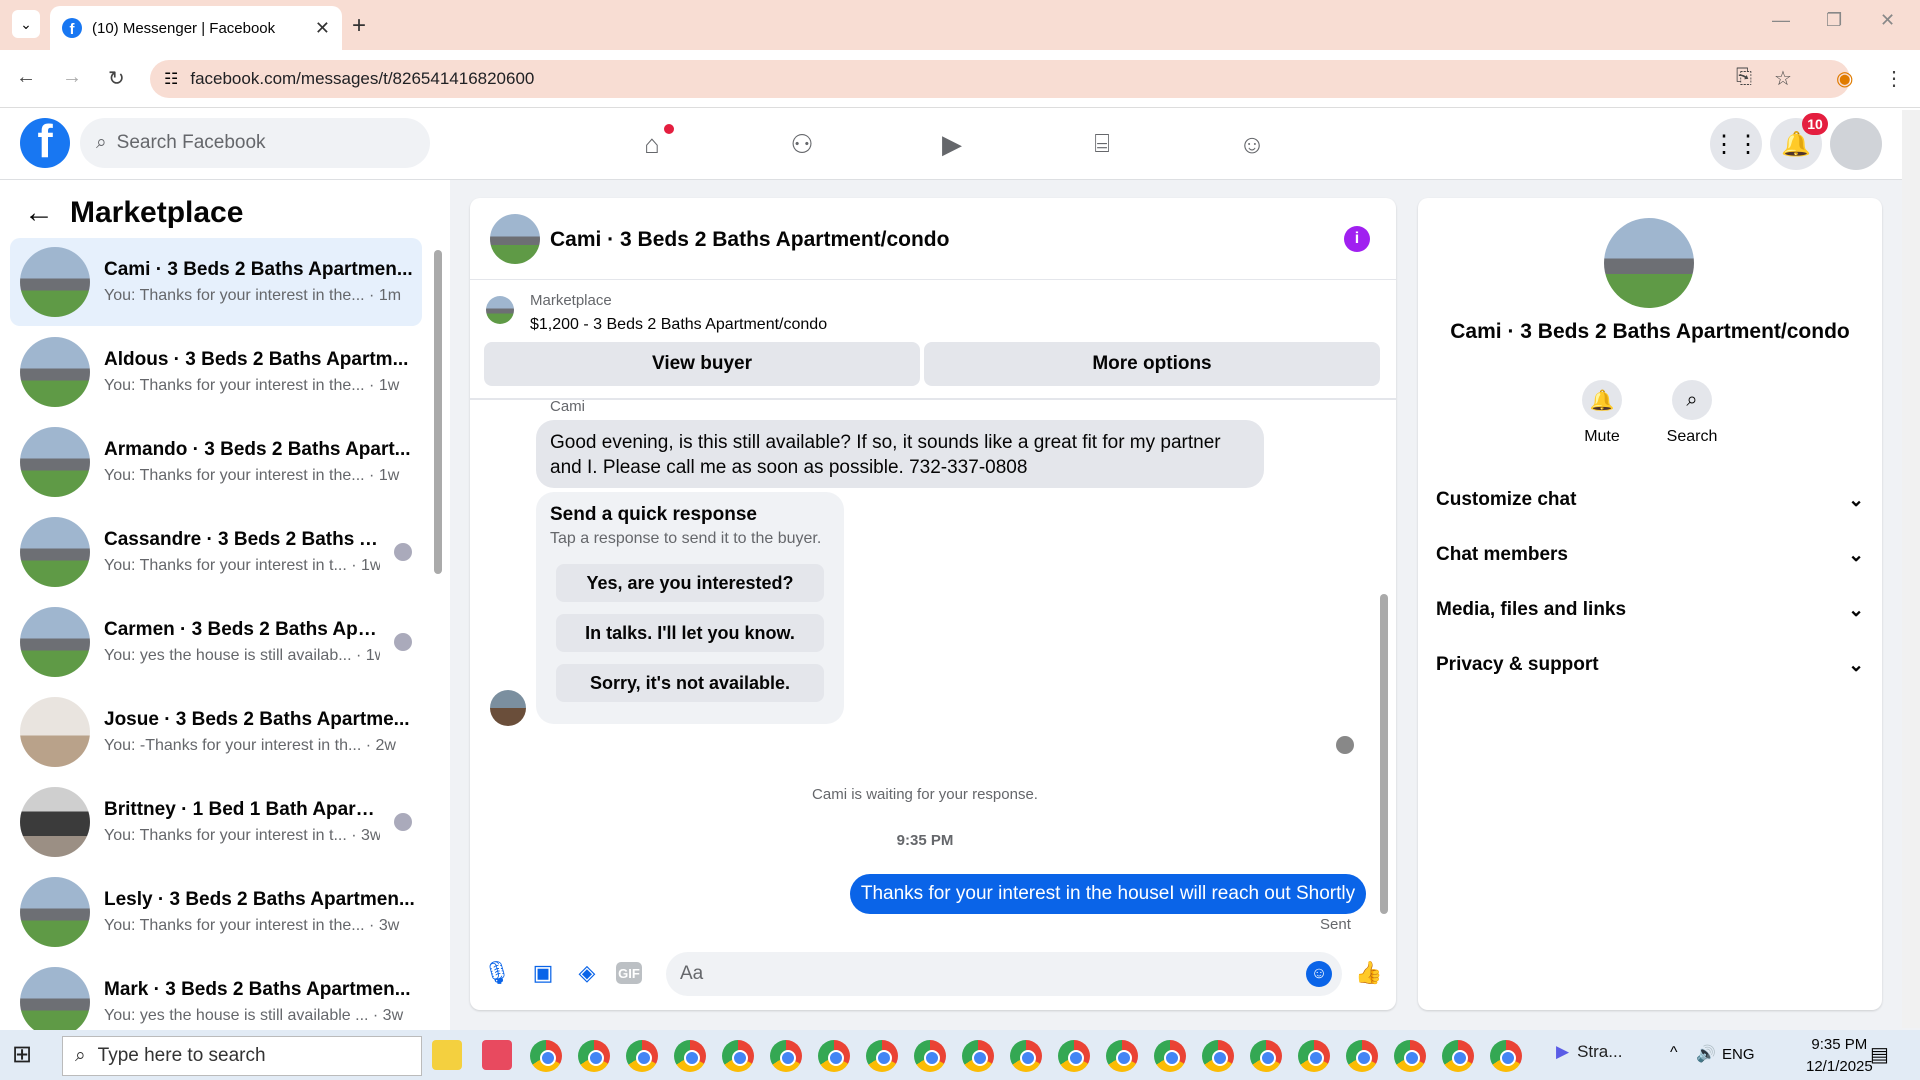 This screenshot has height=1080, width=1920. I want to click on close-window-icon: ✕, so click(1887, 20).